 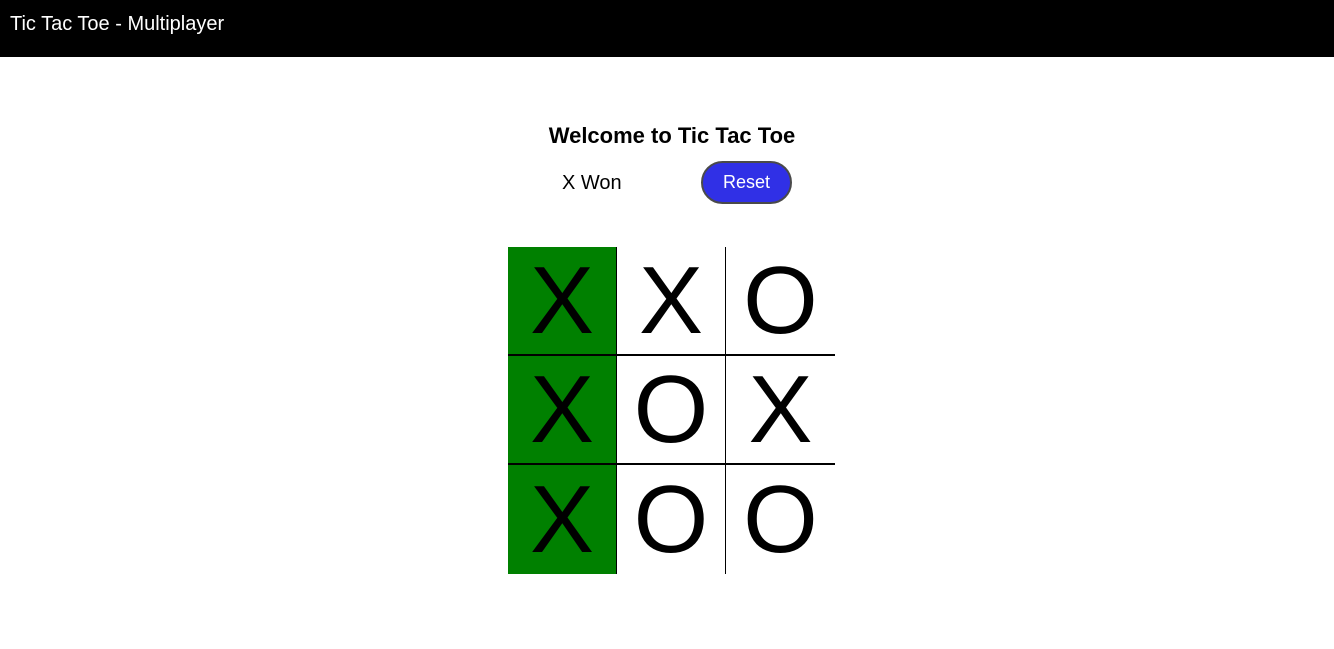 I want to click on page-heading: Welcome to Tic Tac Toe, so click(x=672, y=135).